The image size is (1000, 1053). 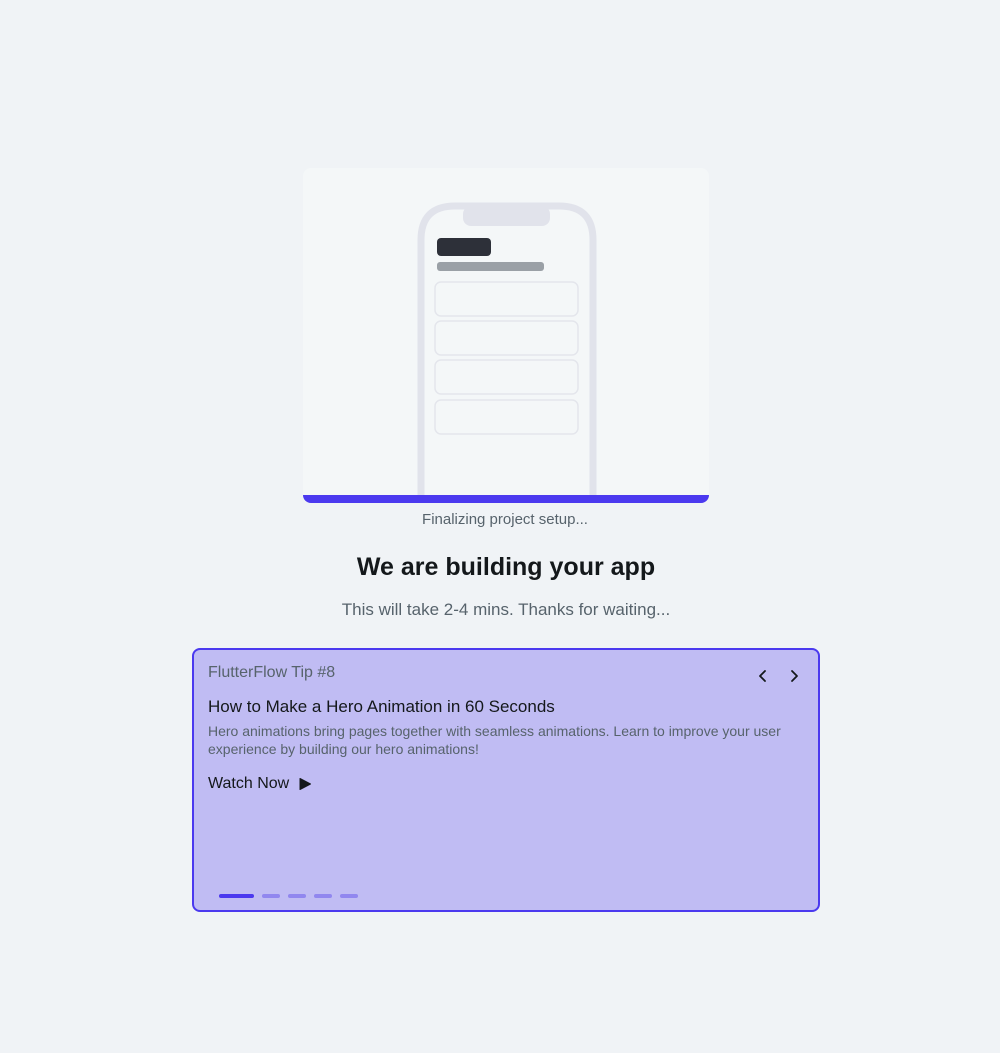 What do you see at coordinates (506, 567) in the screenshot?
I see `page-title: We are building your app` at bounding box center [506, 567].